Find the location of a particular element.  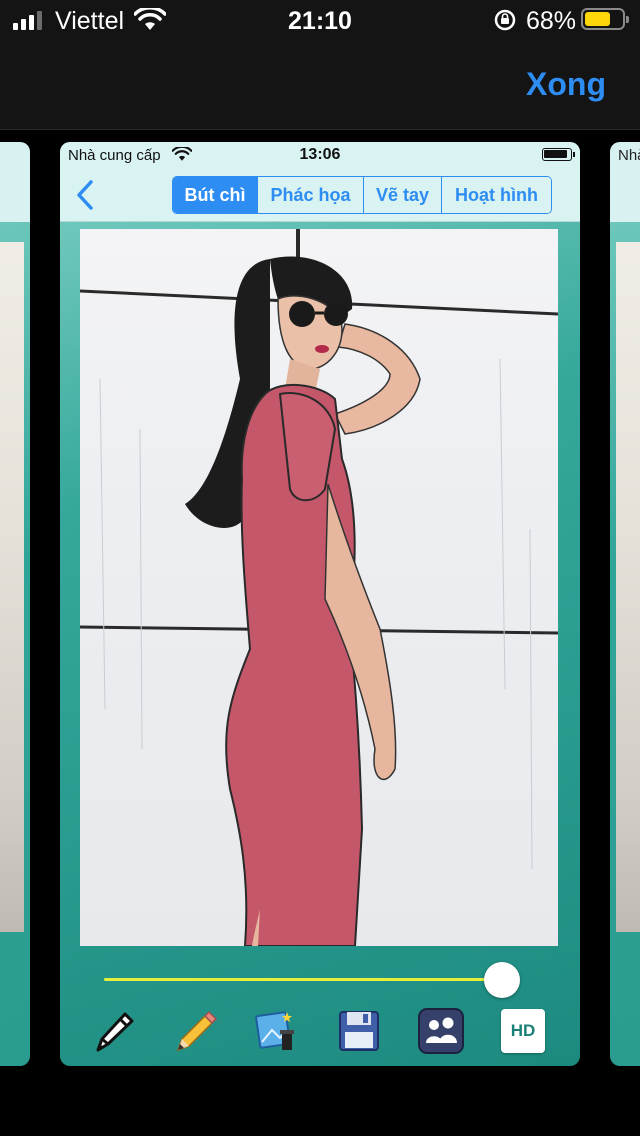

done-button: Xong is located at coordinates (566, 84).